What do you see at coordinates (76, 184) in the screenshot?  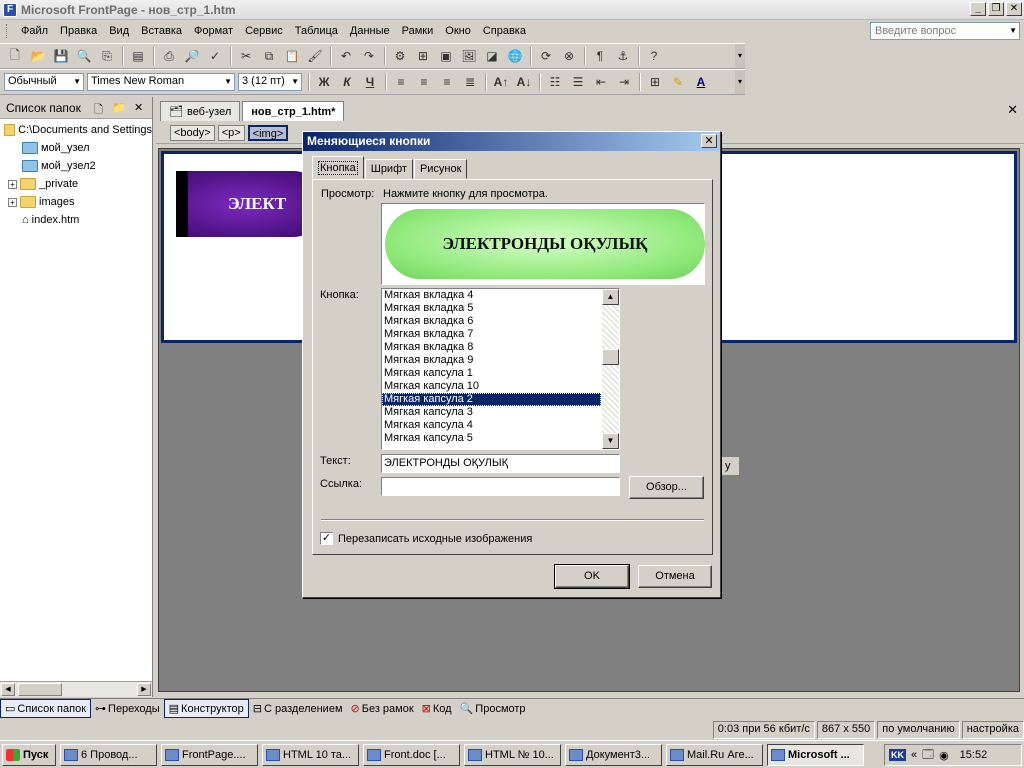 I see `tree-item: + _private` at bounding box center [76, 184].